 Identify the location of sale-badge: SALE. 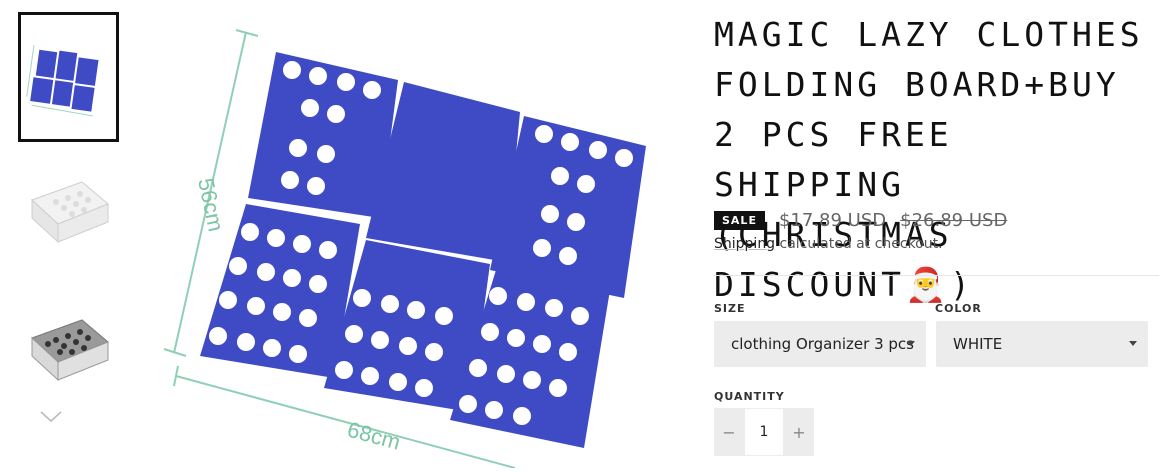
(739, 220).